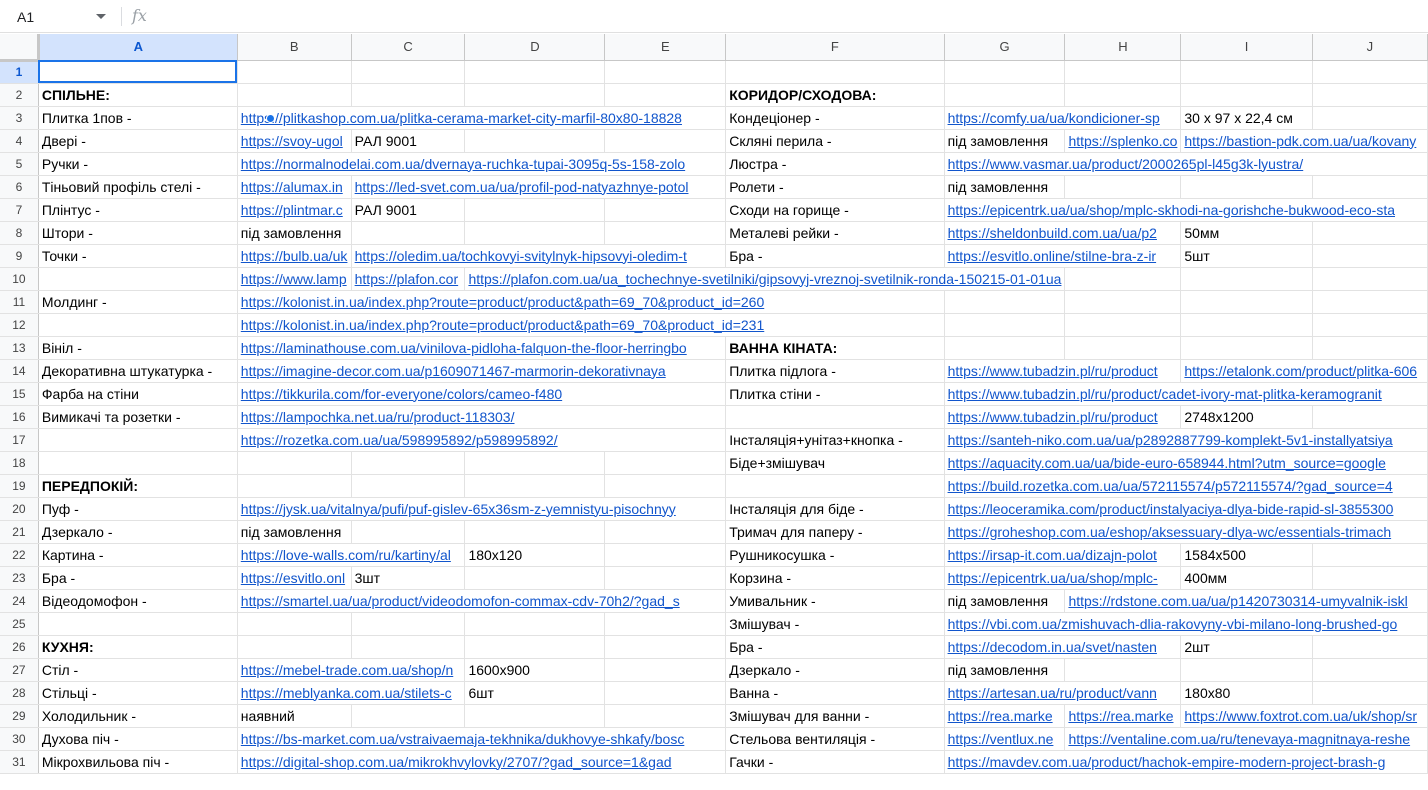  What do you see at coordinates (138, 417) in the screenshot?
I see `cell: Вимикачі та розетки -` at bounding box center [138, 417].